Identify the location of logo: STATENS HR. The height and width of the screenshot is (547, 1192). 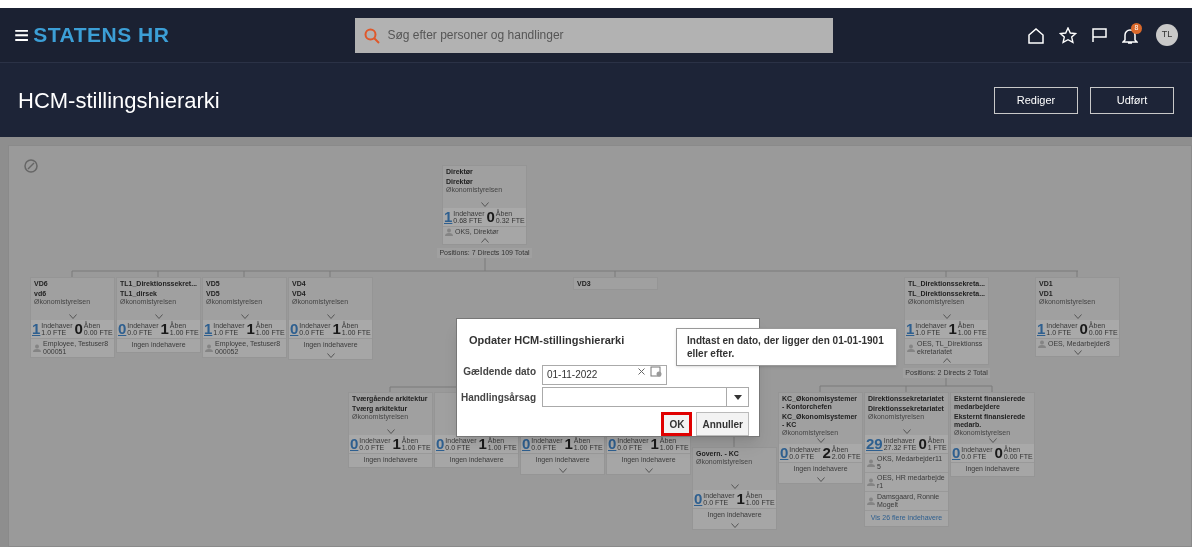
(101, 35).